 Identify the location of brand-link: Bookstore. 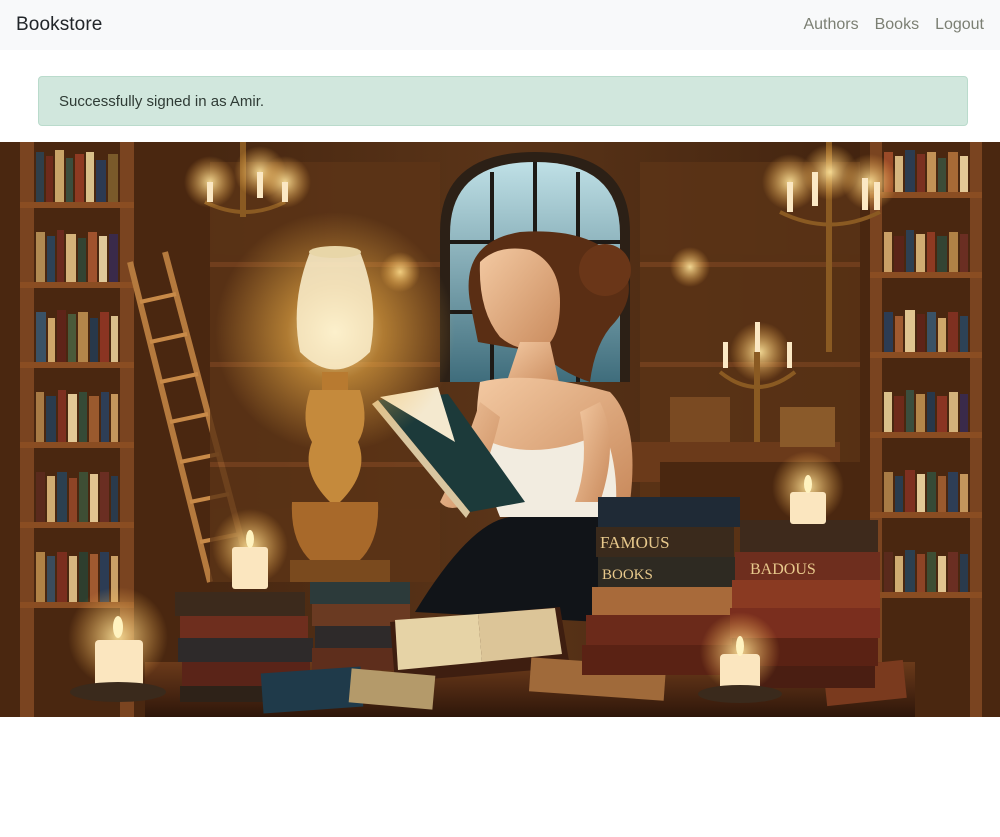
(59, 25).